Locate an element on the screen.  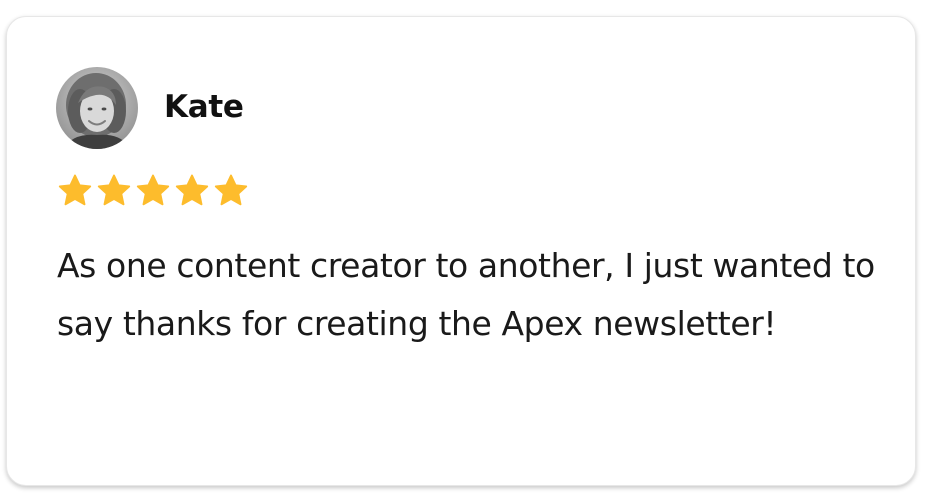
avatar-photo is located at coordinates (97, 108).